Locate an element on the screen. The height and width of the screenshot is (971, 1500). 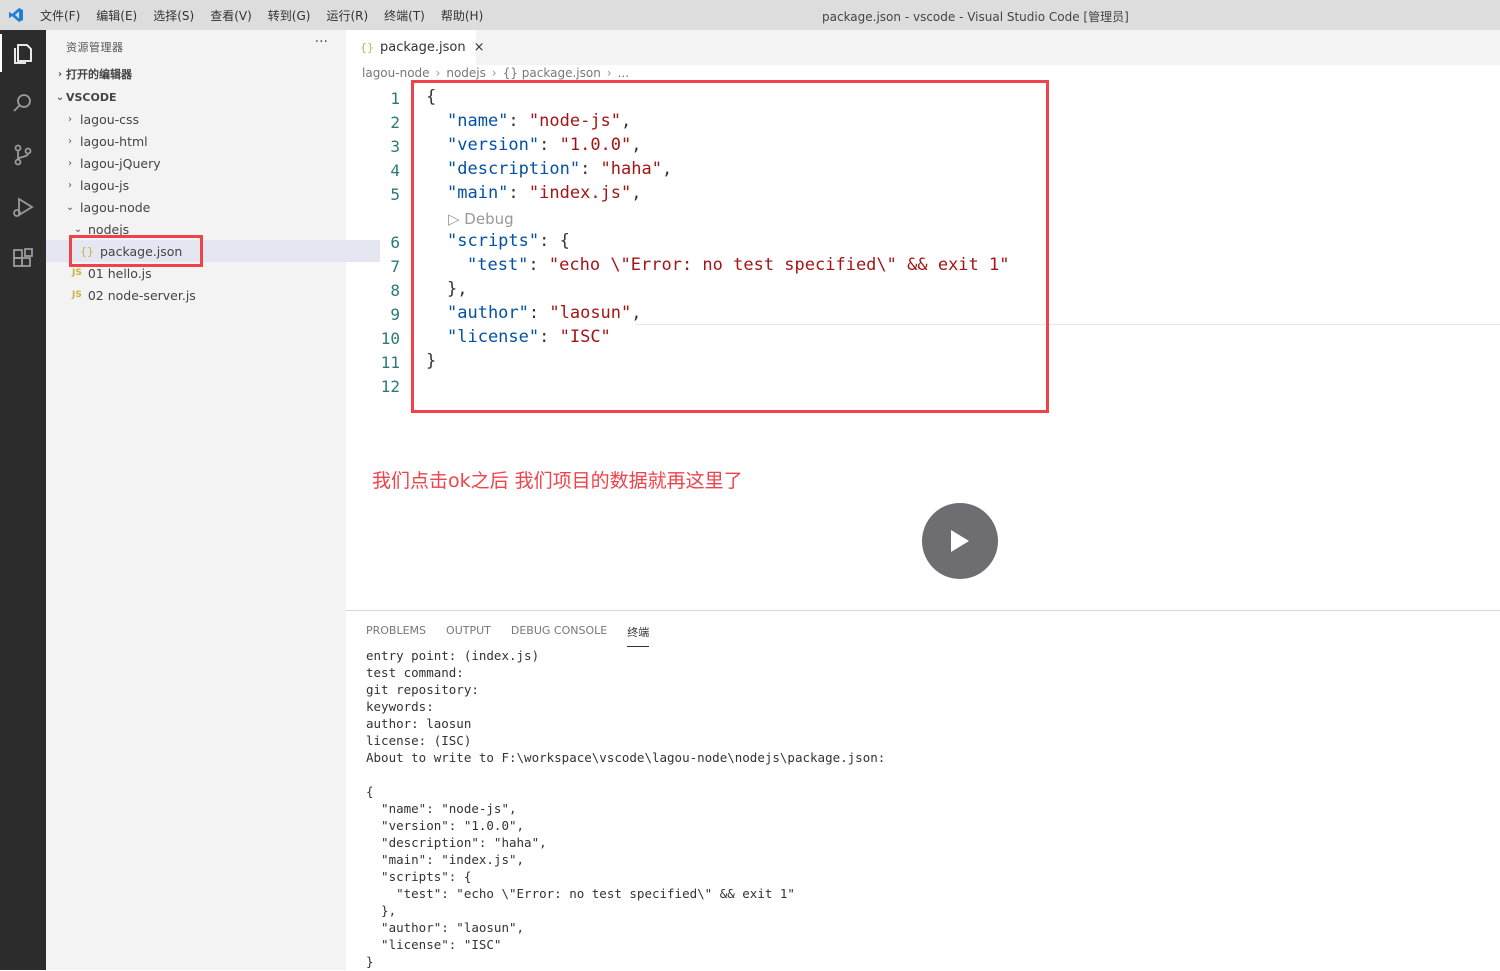
video-caption: 我们点击ok之后 我们项目的数据就再这里了 is located at coordinates (557, 481).